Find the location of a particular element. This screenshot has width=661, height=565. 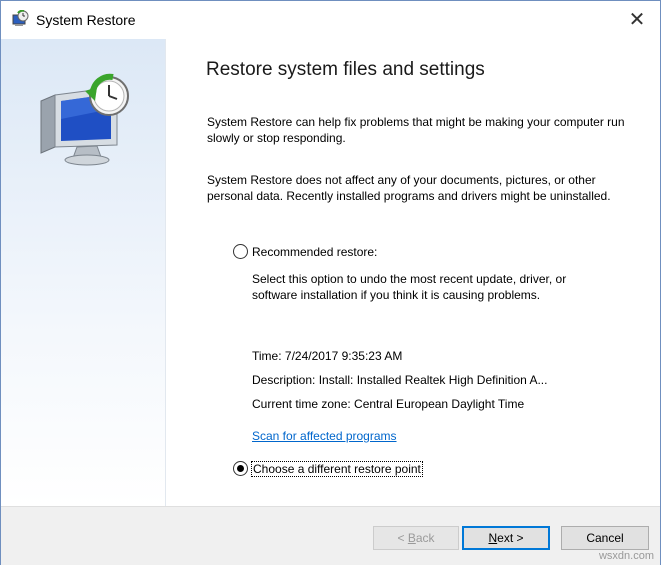

restore-time: Time: 7/24/2017 9:35:23 AM is located at coordinates (327, 356).